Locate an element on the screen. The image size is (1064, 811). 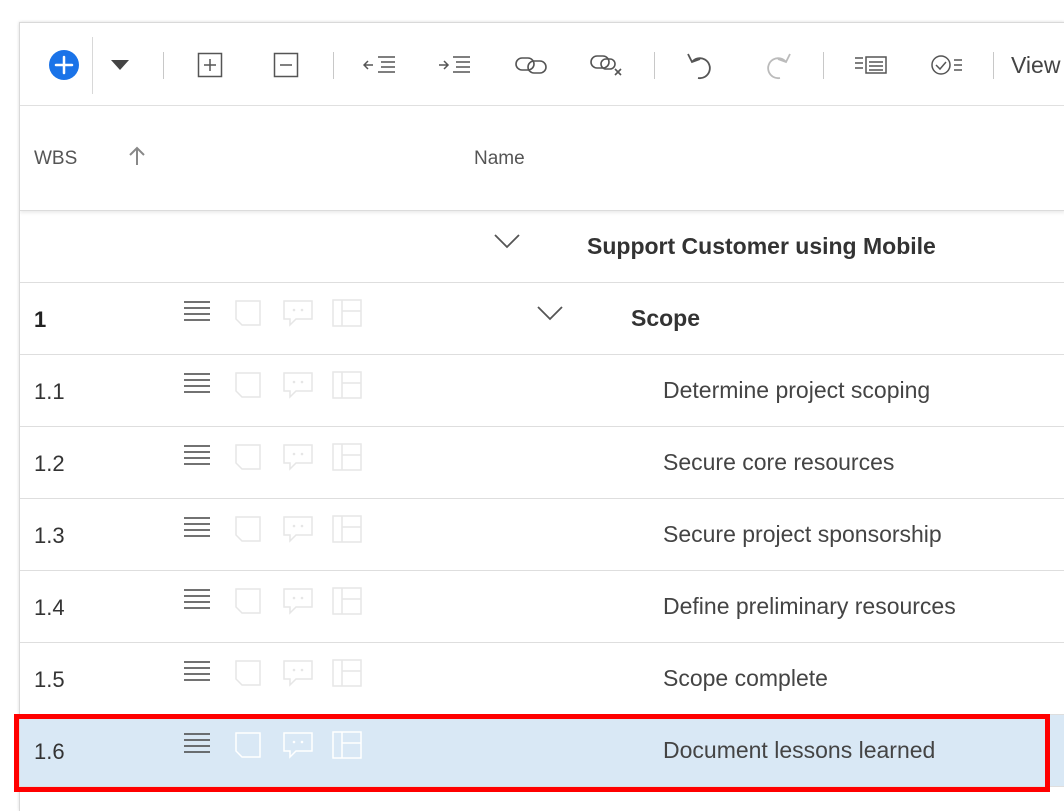
task-name: Secure core resources is located at coordinates (778, 462).